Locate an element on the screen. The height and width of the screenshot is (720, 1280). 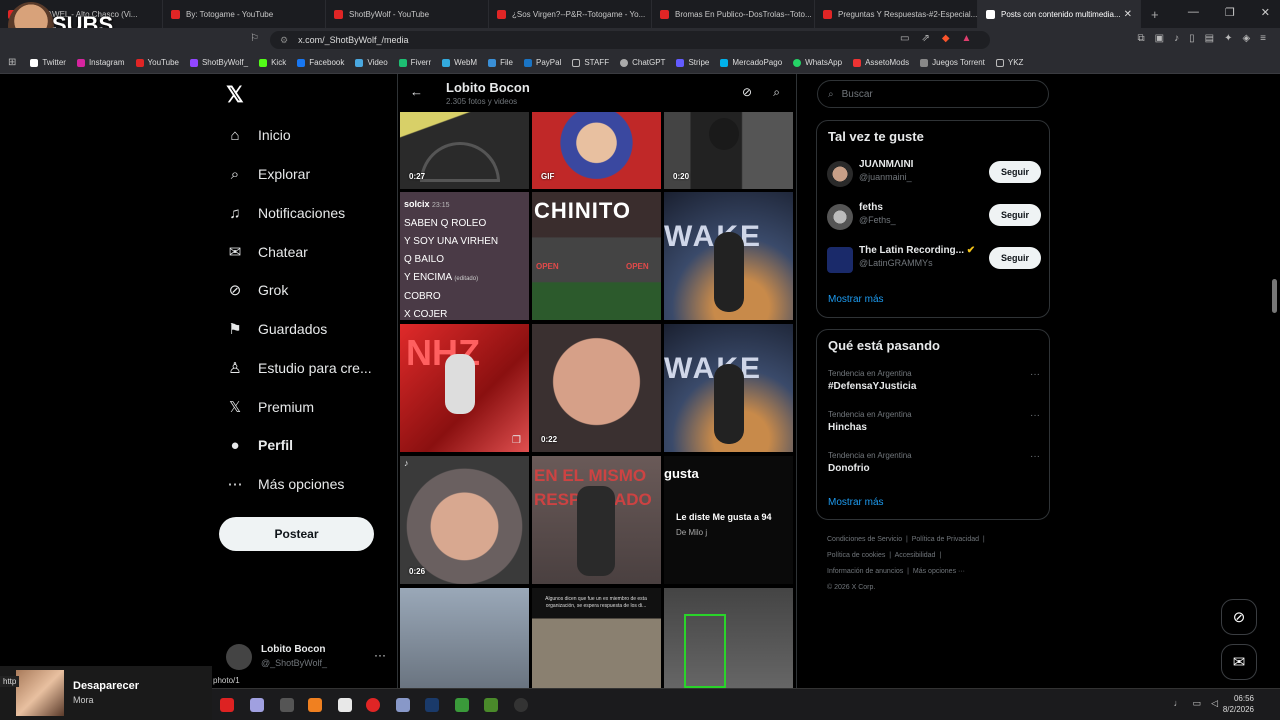
nav-item-explorar: ⌕ Explorar is located at coordinates (268, 174).